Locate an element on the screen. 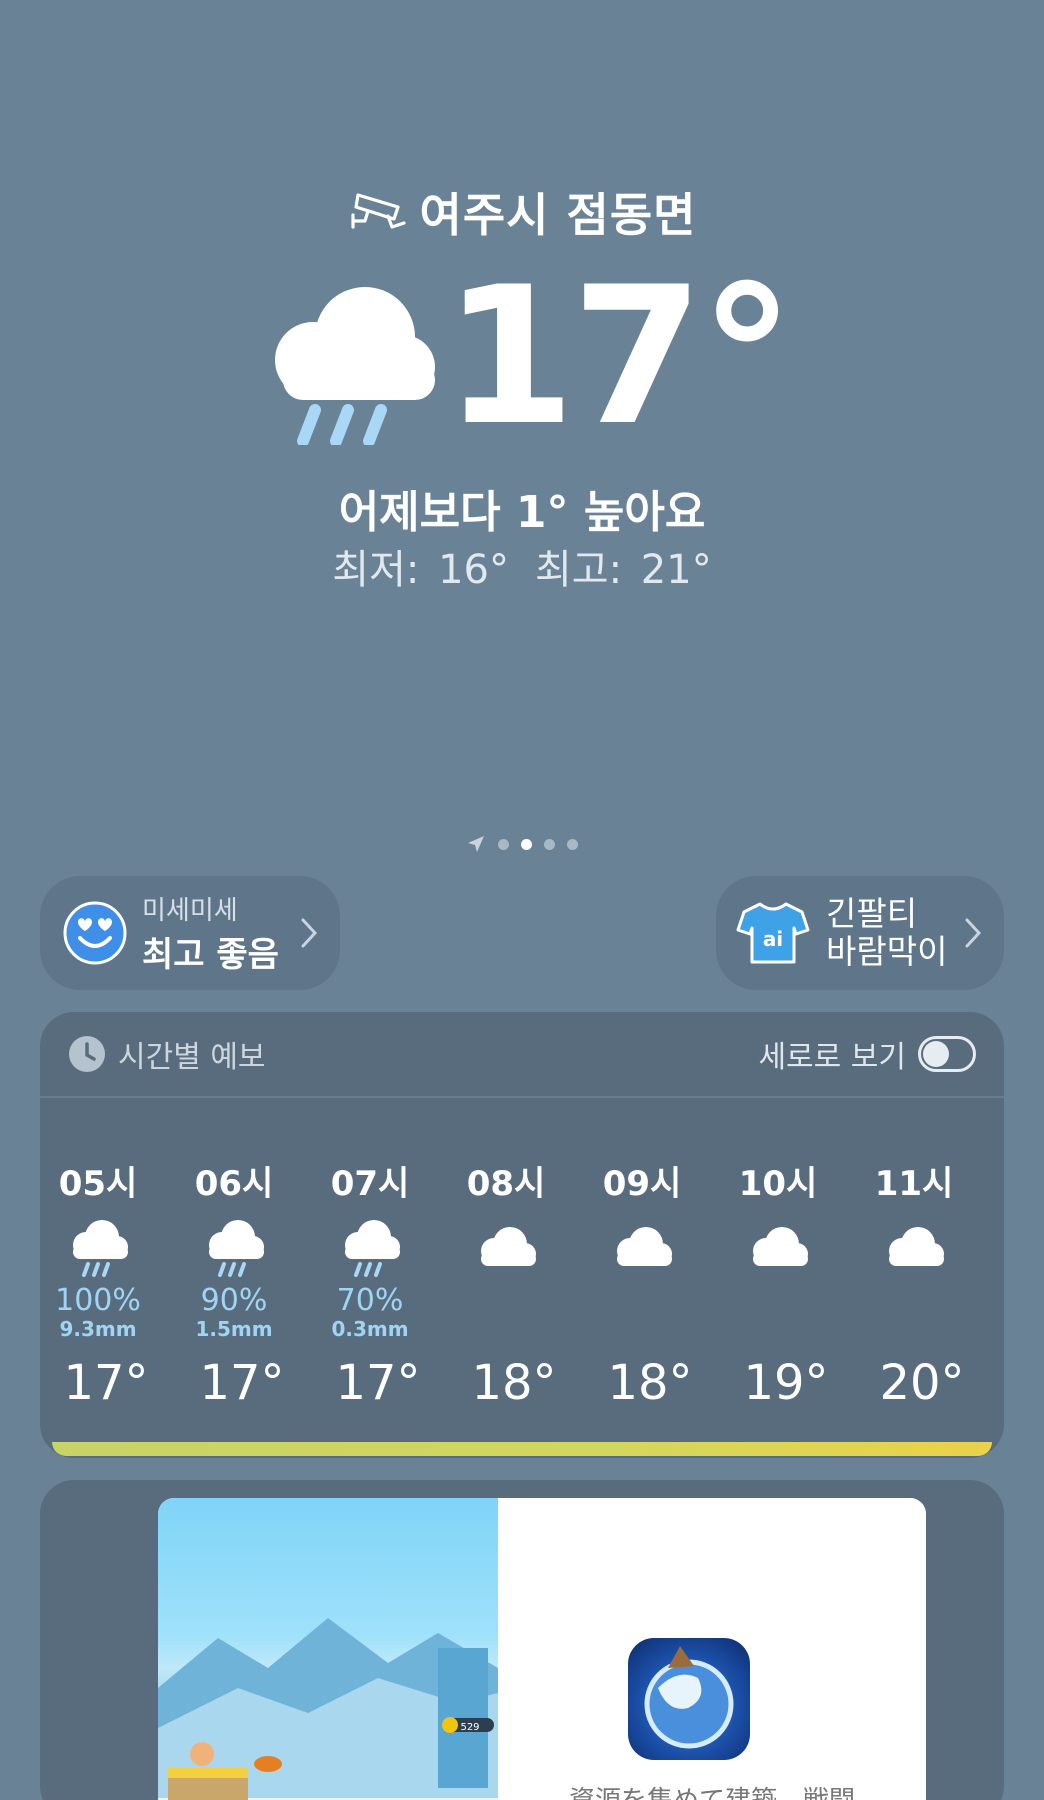 Image resolution: width=1044 pixels, height=1800 pixels. tshirt-icon: ai is located at coordinates (773, 933).